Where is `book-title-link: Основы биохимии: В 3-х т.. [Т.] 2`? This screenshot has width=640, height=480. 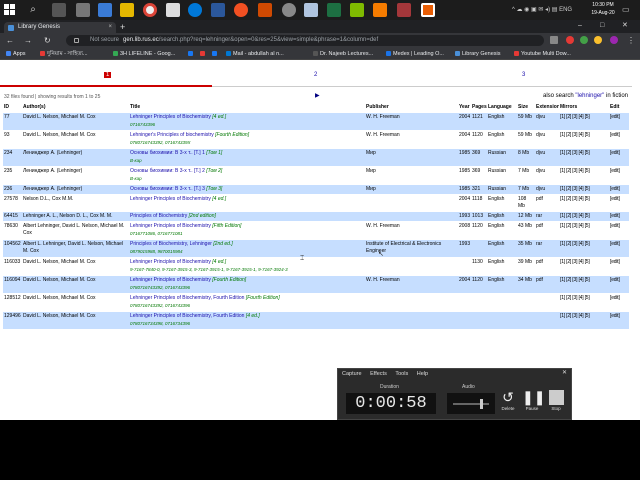
book-title-link: Основы биохимии: В 3-х т.. [Т.] 2 is located at coordinates (167, 171).